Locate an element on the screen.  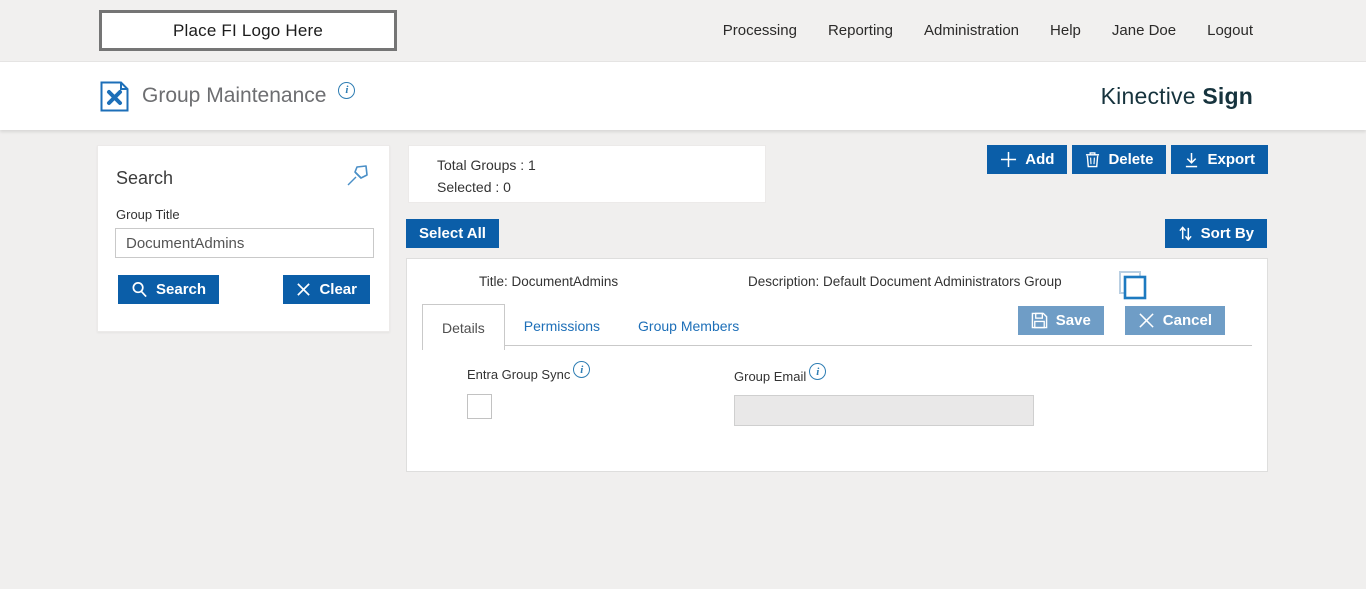
group-email-label-row: Group Email i is located at coordinates (780, 373).